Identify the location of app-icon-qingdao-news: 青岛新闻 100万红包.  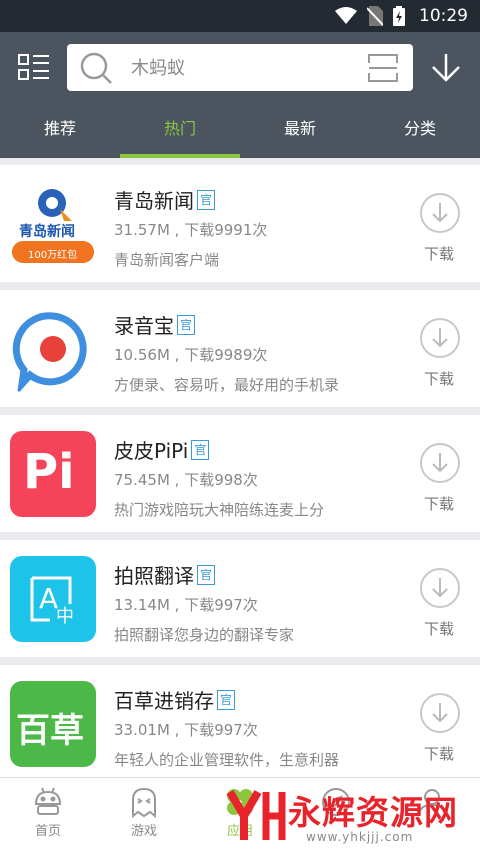
(53, 224).